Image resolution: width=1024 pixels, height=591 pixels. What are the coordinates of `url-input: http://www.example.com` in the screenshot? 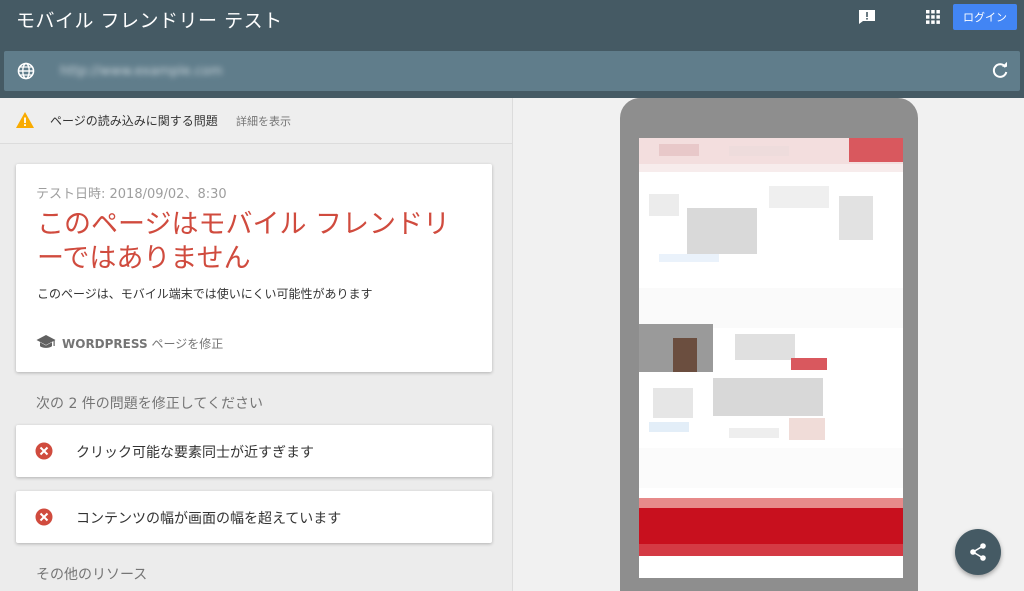 It's located at (141, 71).